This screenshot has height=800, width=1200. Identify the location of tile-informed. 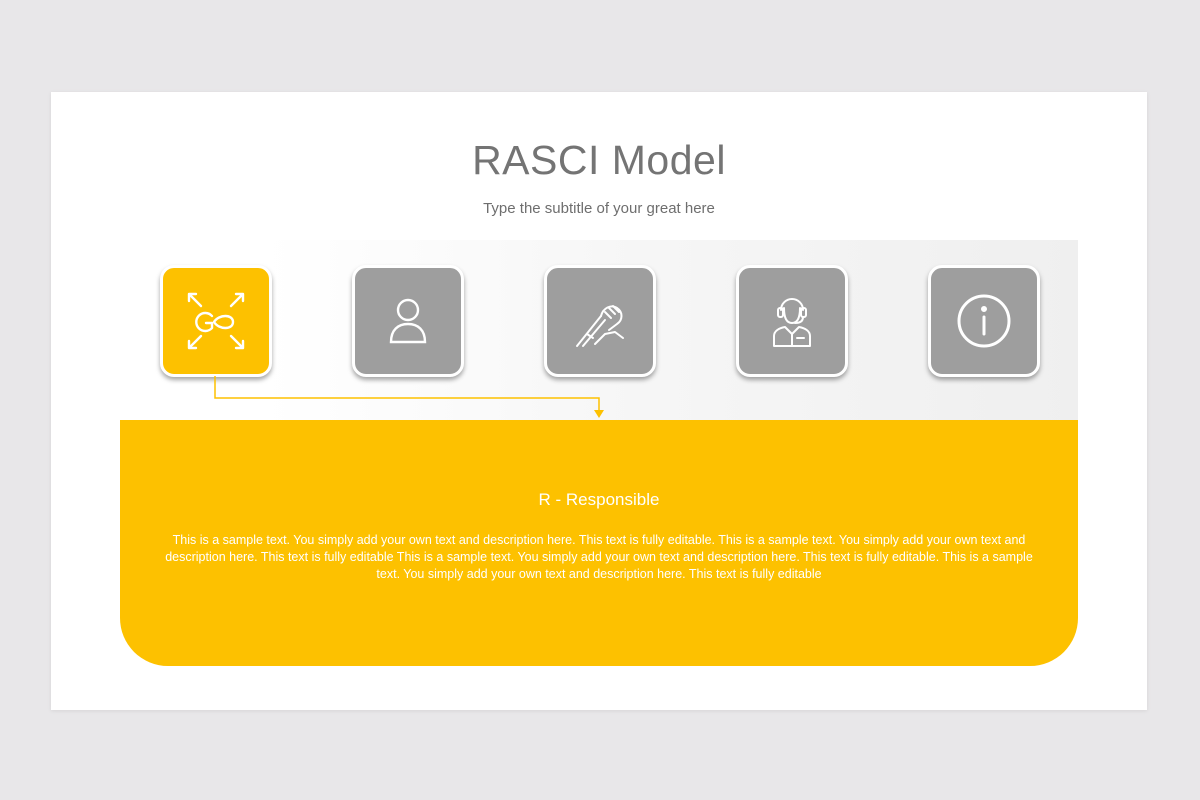
(984, 321).